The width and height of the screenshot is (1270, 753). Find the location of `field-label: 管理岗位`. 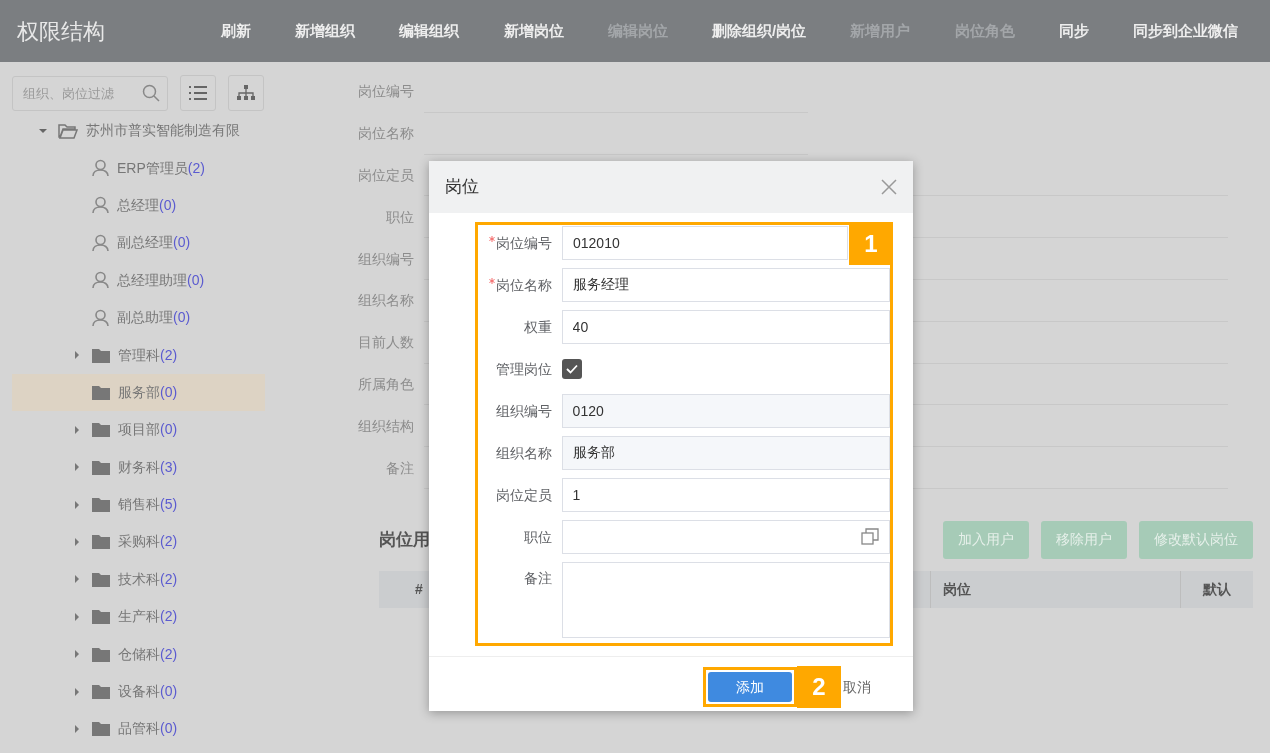

field-label: 管理岗位 is located at coordinates (524, 369).